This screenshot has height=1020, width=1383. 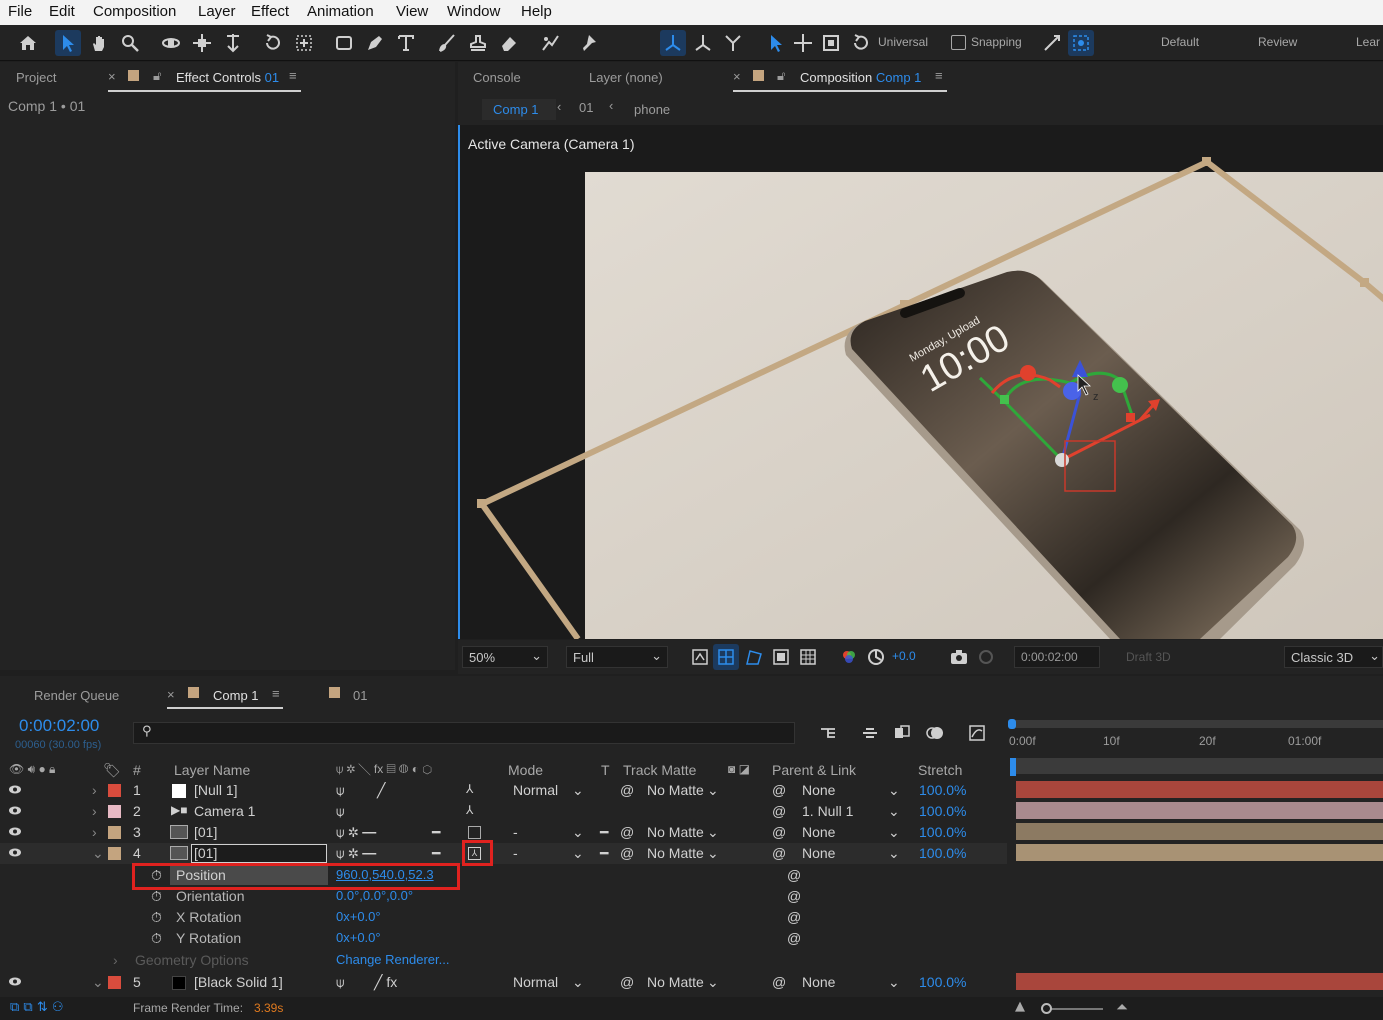 I want to click on draft-3d-toggle: Draft 3D, so click(x=1148, y=657).